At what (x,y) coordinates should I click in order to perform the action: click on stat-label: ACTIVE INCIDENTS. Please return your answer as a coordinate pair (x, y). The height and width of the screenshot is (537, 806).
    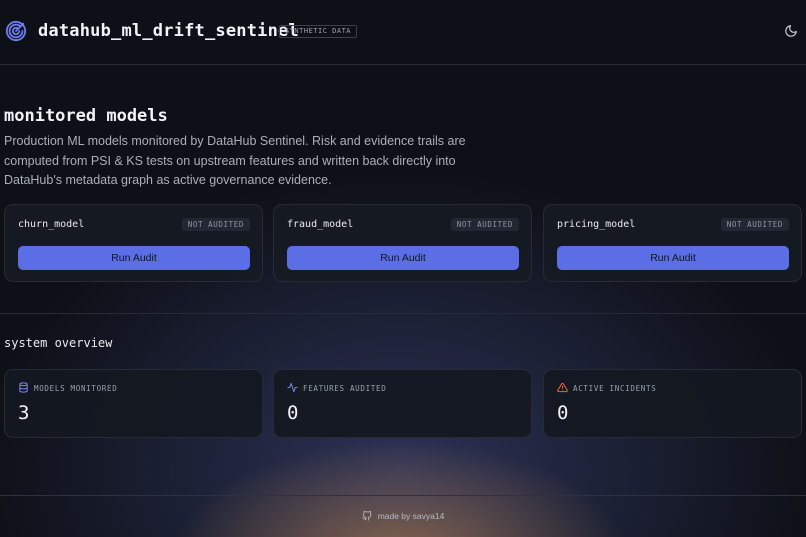
    Looking at the image, I should click on (615, 388).